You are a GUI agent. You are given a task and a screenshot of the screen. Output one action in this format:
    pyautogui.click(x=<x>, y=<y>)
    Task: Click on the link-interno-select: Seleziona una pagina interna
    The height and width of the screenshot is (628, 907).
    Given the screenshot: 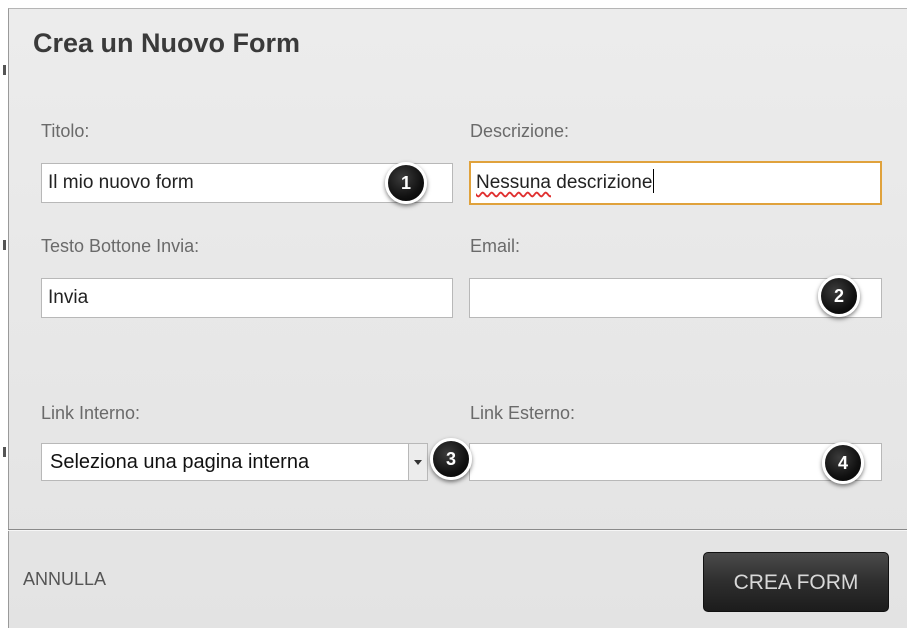 What is the action you would take?
    pyautogui.click(x=234, y=462)
    